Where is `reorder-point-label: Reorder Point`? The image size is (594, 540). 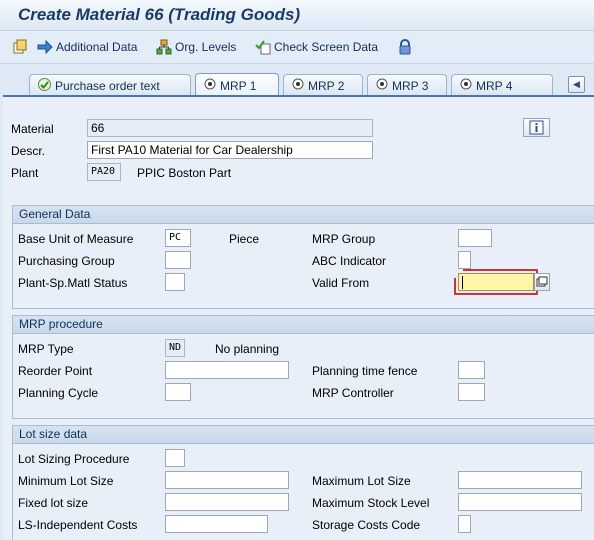
reorder-point-label: Reorder Point is located at coordinates (55, 371).